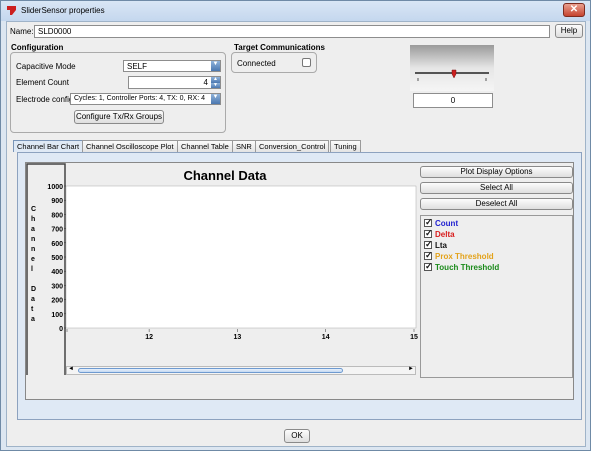  I want to click on scrollbar-thumb, so click(210, 370).